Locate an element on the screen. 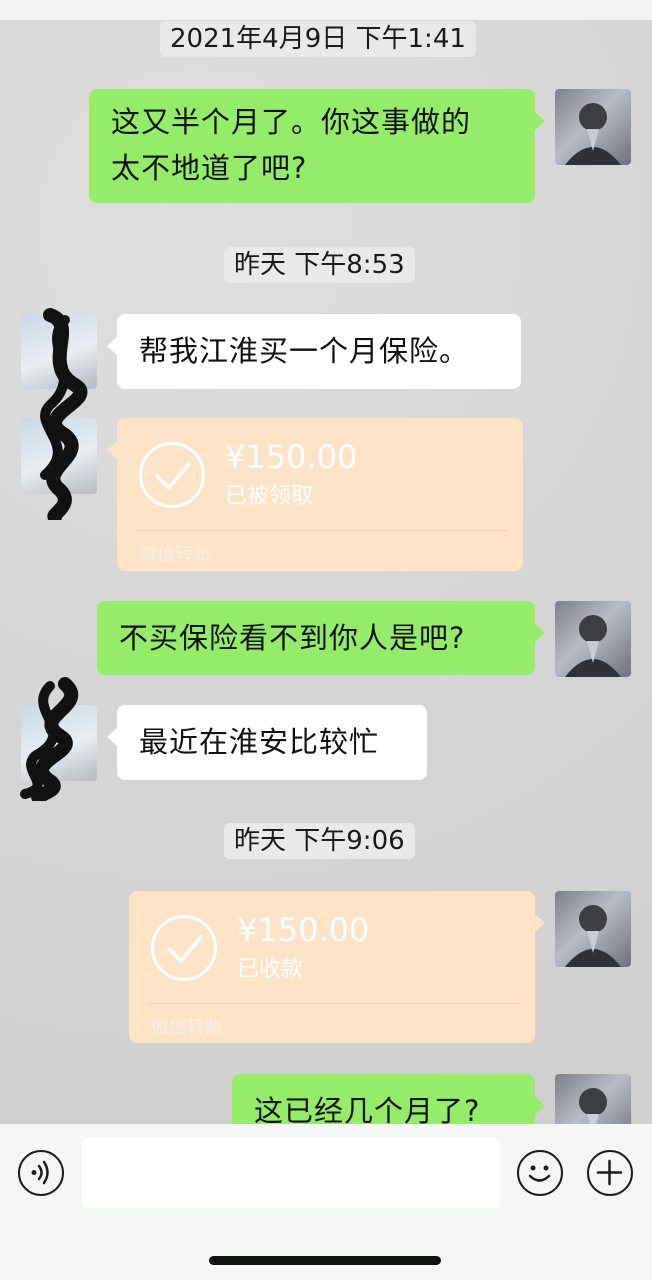  transfer-card: ¥150.00 已被领取 微信转账 is located at coordinates (315, 494).